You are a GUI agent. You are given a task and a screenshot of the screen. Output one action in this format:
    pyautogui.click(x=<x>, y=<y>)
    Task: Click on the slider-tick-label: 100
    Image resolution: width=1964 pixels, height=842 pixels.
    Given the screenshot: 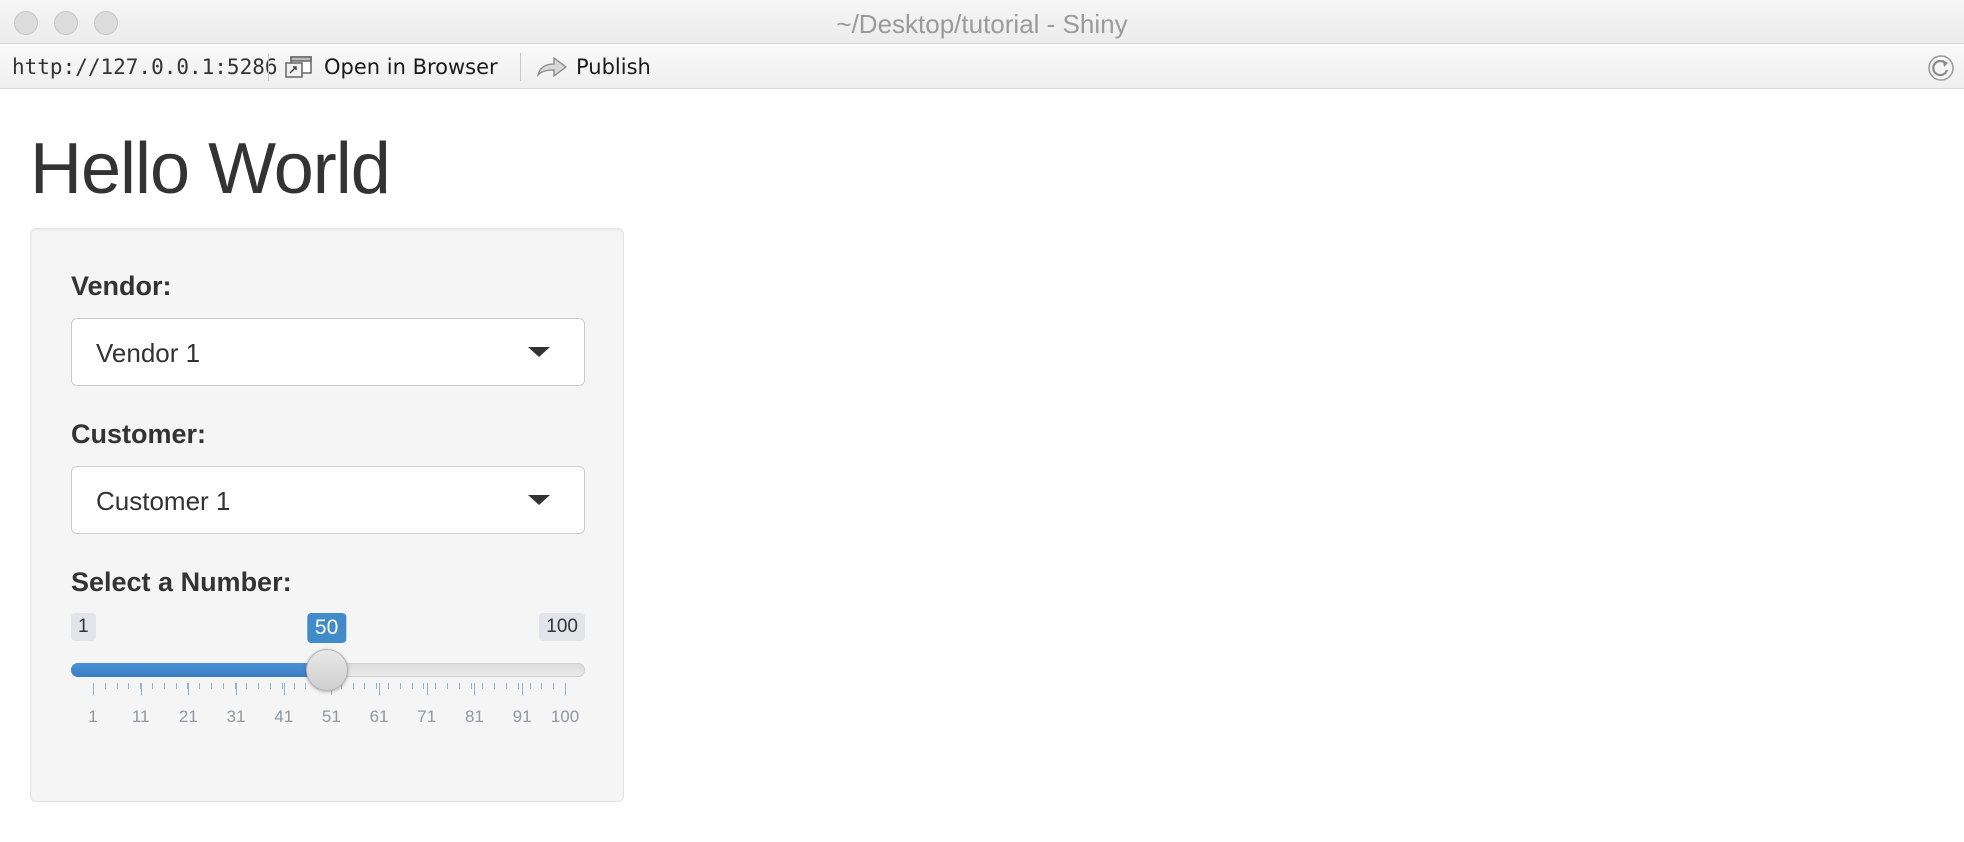 What is the action you would take?
    pyautogui.click(x=565, y=716)
    